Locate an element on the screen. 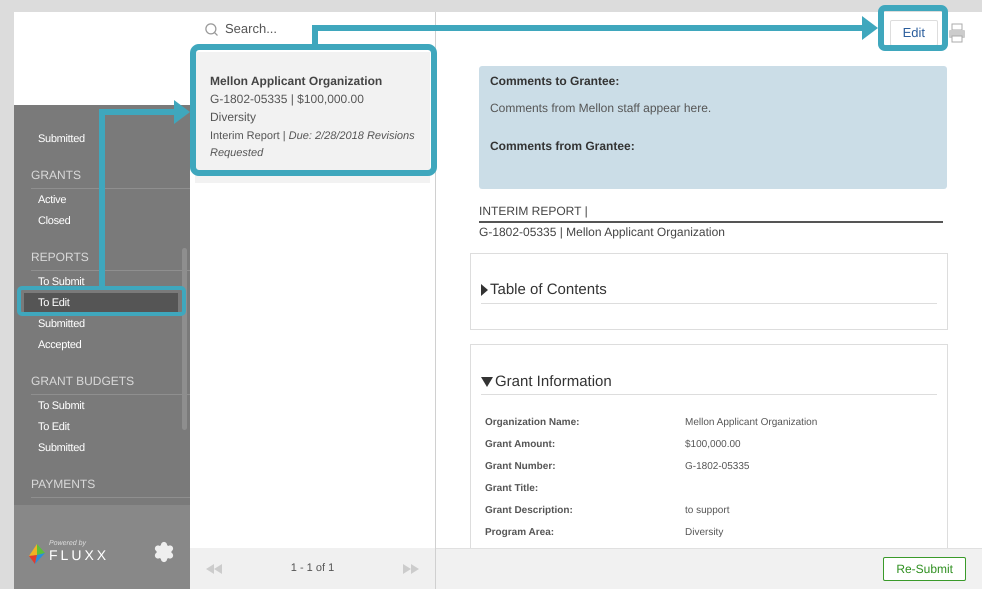  card-text: G-1802-05335 | $100,000.00 is located at coordinates (287, 99).